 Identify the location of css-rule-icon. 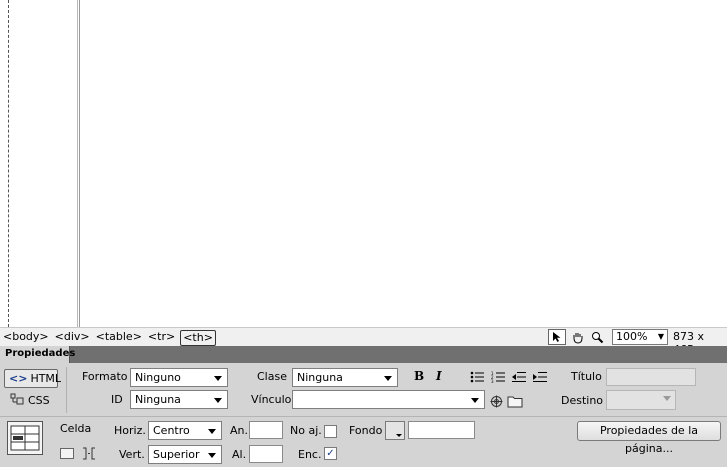
(17, 400).